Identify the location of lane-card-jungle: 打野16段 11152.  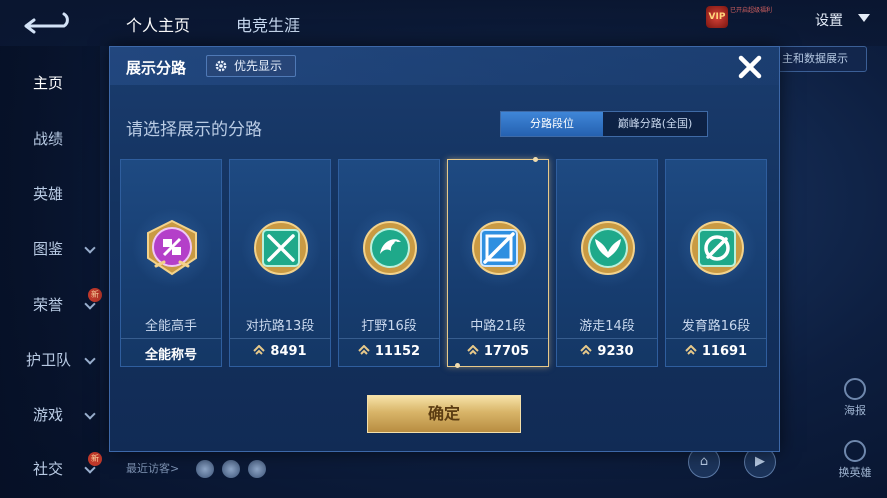
(389, 263).